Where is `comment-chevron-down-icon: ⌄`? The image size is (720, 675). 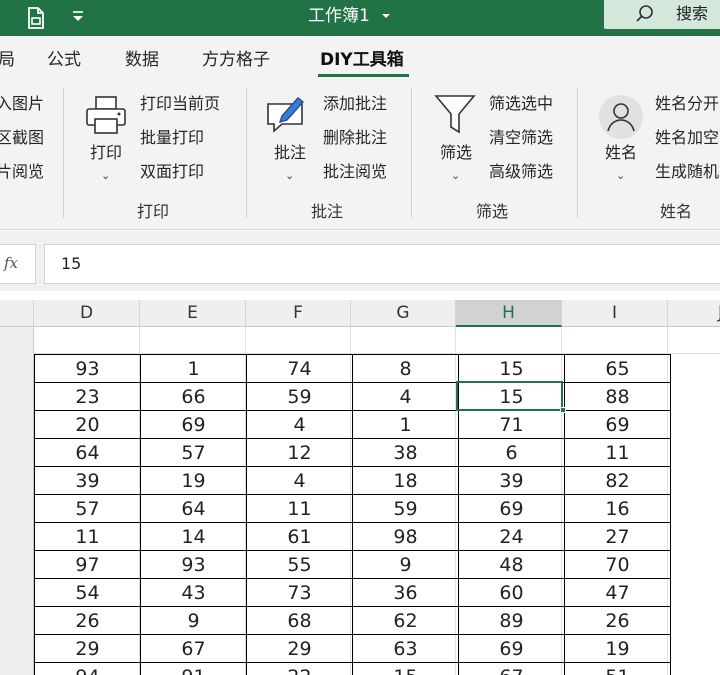
comment-chevron-down-icon: ⌄ is located at coordinates (289, 176).